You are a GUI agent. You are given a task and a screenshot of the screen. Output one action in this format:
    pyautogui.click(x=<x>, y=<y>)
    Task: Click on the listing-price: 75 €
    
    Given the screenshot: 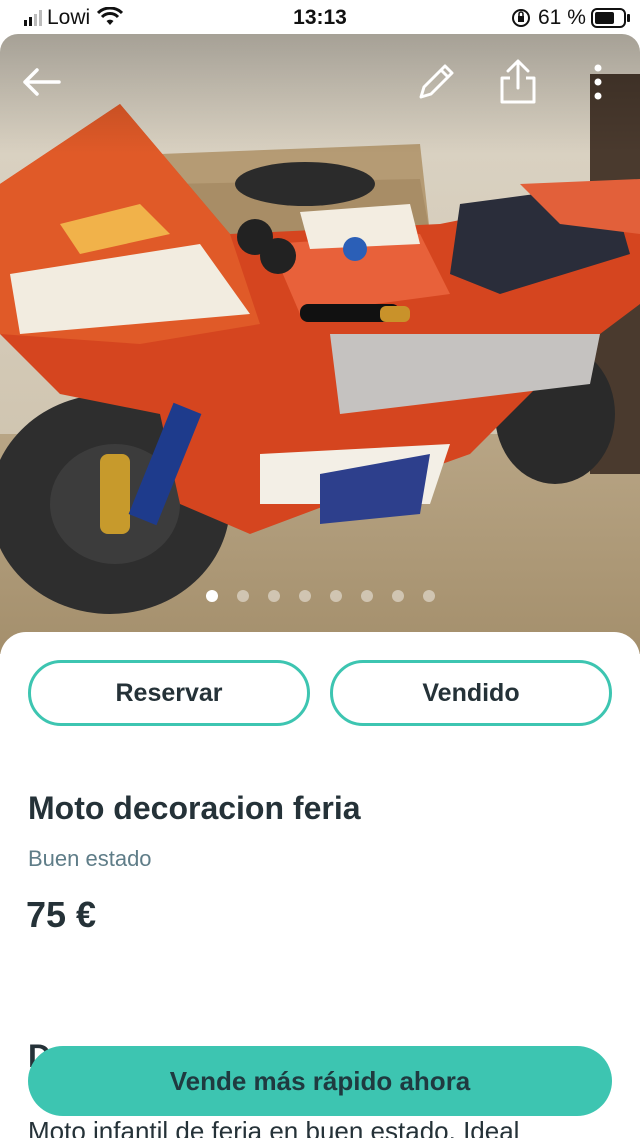 What is the action you would take?
    pyautogui.click(x=61, y=914)
    